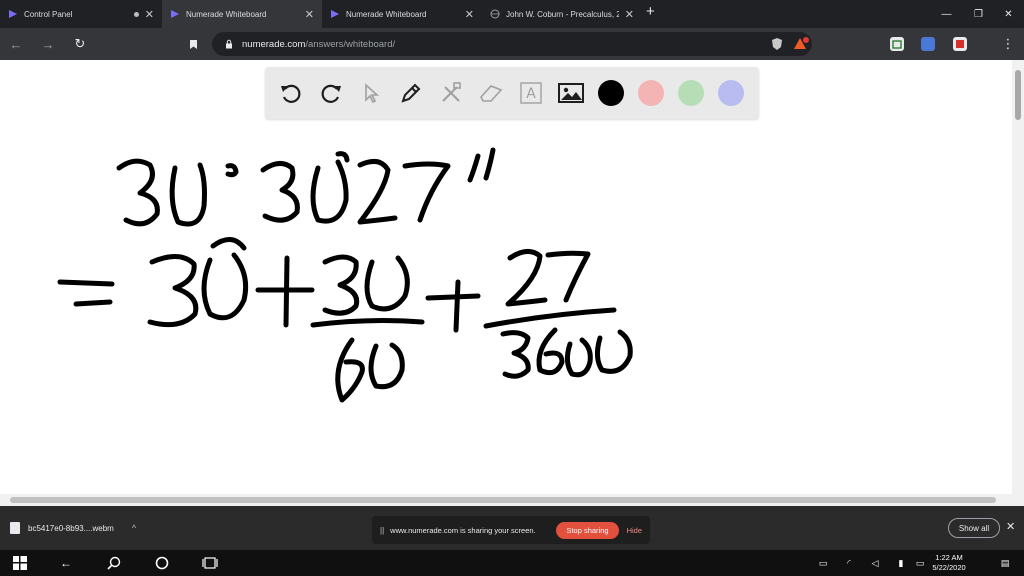 The width and height of the screenshot is (1024, 576). I want to click on system-clock: 1:22 AM 5/22/2020, so click(949, 563).